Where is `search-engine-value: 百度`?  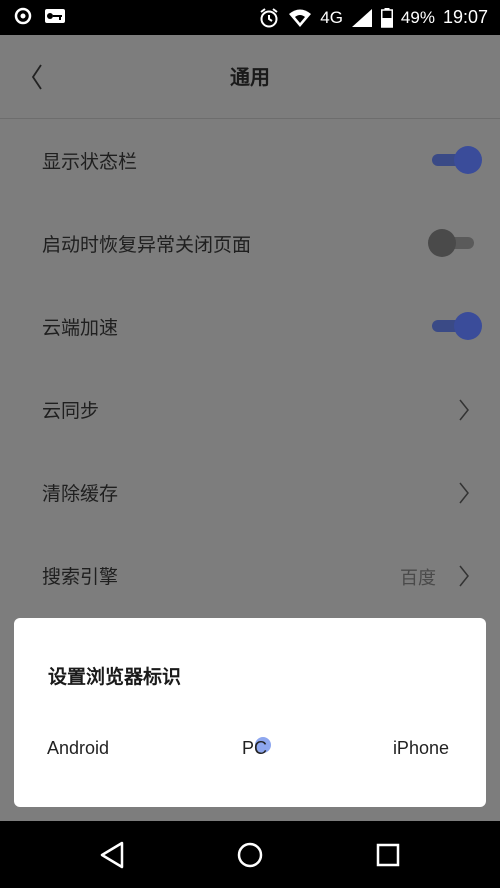 search-engine-value: 百度 is located at coordinates (418, 578).